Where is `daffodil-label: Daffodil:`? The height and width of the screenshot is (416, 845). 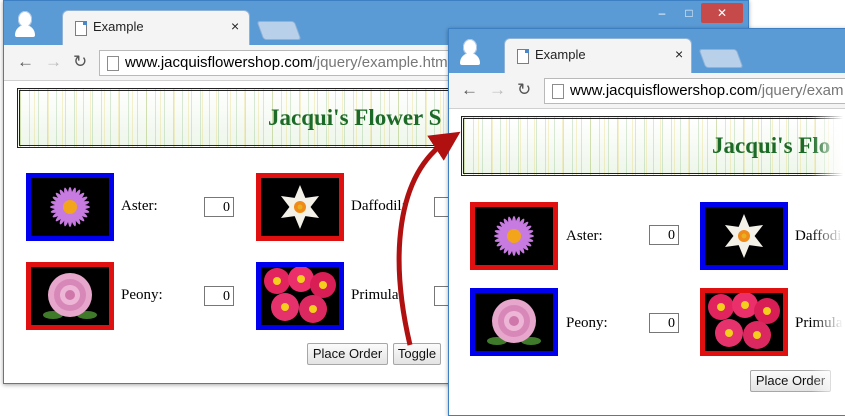
daffodil-label: Daffodil: is located at coordinates (378, 206).